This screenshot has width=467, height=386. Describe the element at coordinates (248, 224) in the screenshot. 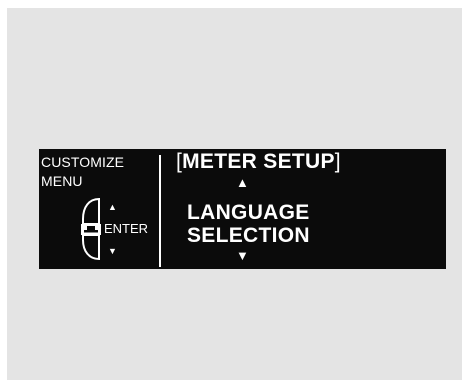

I see `selected-menu-item: LANGUAGE SELECTION` at that location.